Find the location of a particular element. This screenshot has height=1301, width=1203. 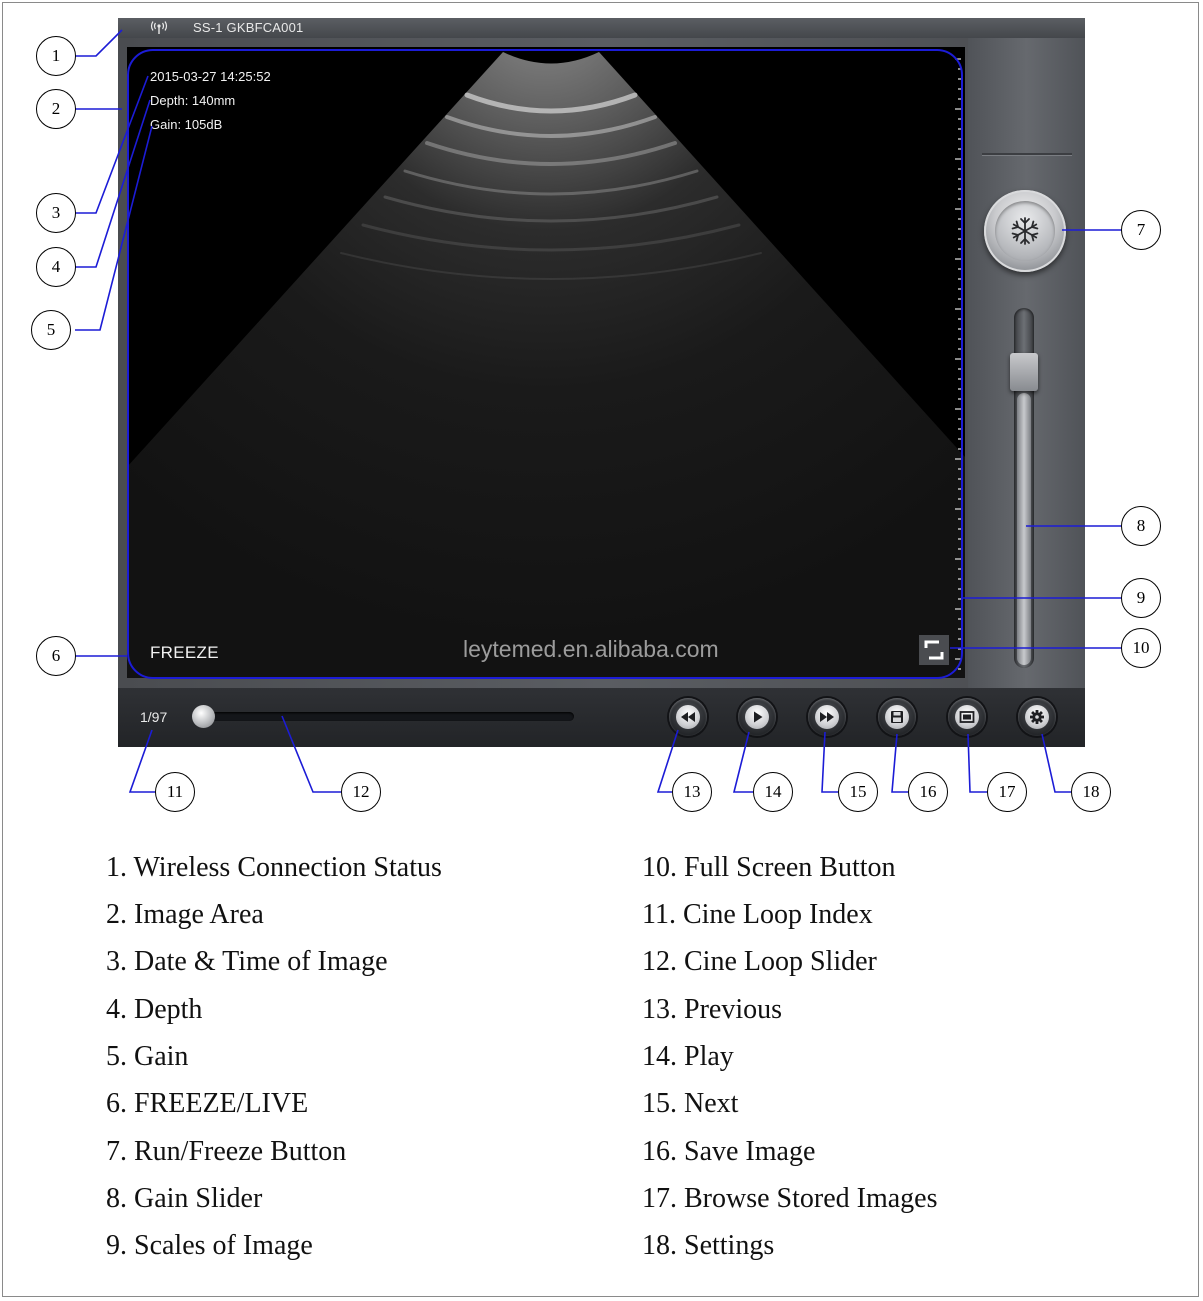

fast-forward-icon is located at coordinates (827, 717).